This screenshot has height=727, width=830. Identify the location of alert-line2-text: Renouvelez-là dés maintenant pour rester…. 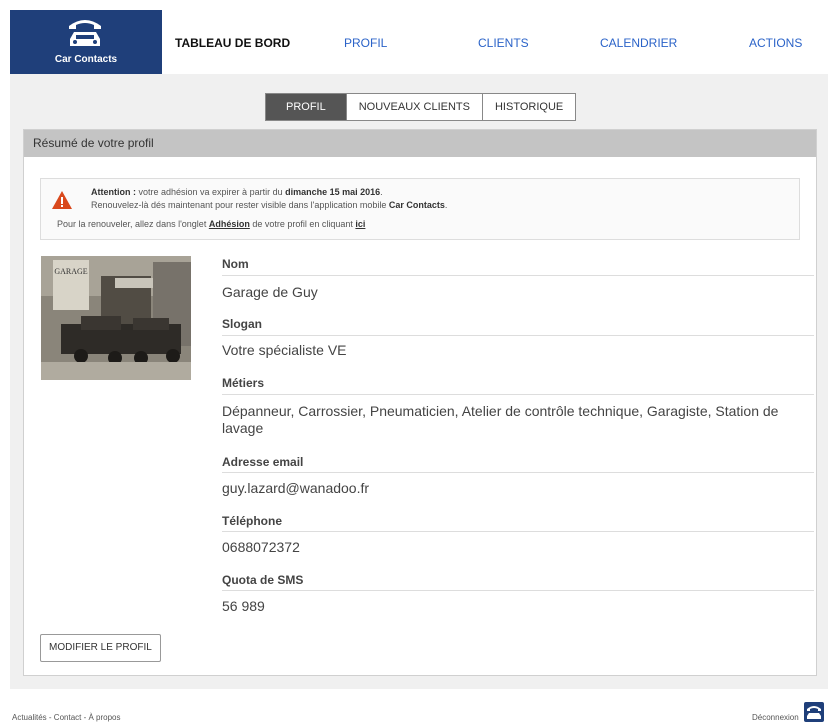
(240, 205).